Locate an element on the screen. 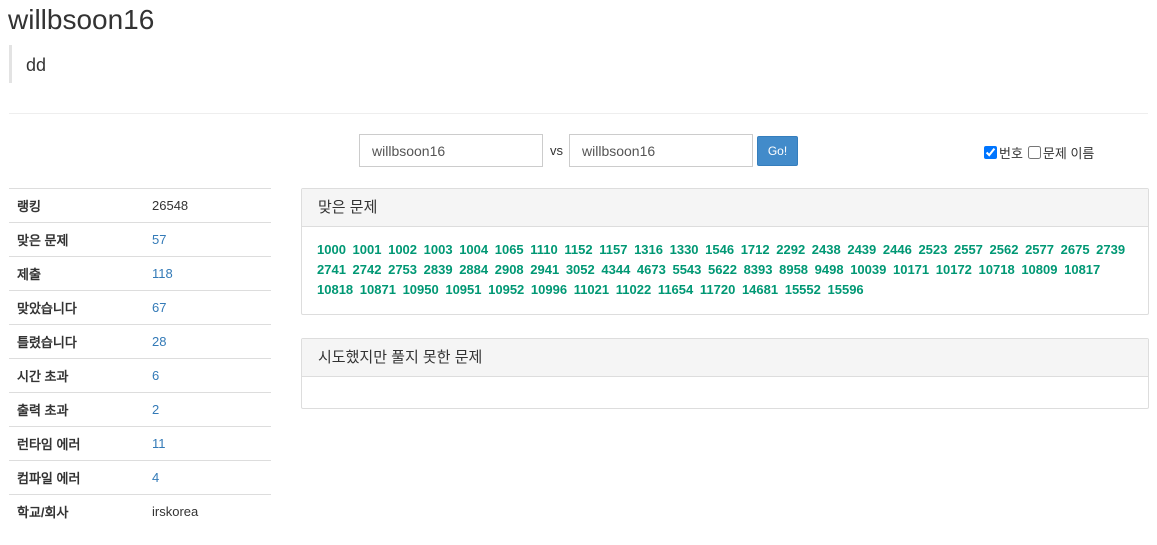 The height and width of the screenshot is (545, 1157). problem-link: 14681 is located at coordinates (760, 289).